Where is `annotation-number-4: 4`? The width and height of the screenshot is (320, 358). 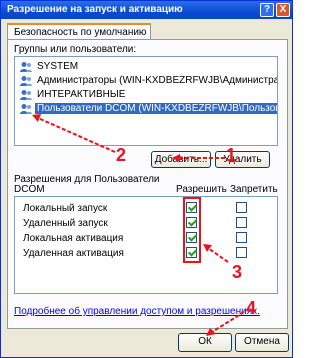
annotation-number-4: 4 is located at coordinates (251, 308).